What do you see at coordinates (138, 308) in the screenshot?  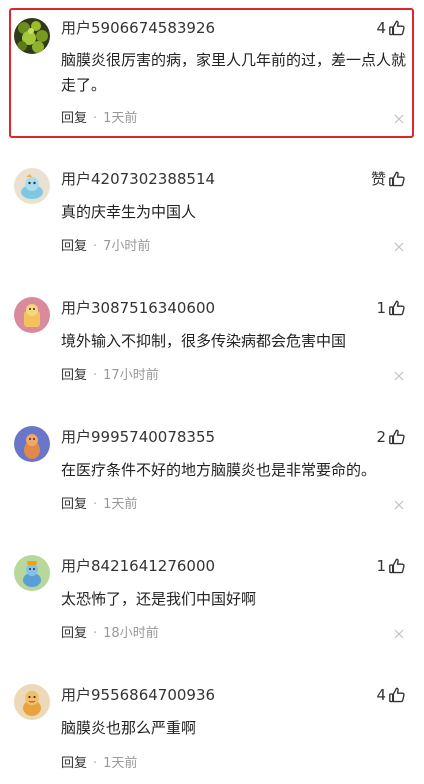 I see `username: 用户3087516340600` at bounding box center [138, 308].